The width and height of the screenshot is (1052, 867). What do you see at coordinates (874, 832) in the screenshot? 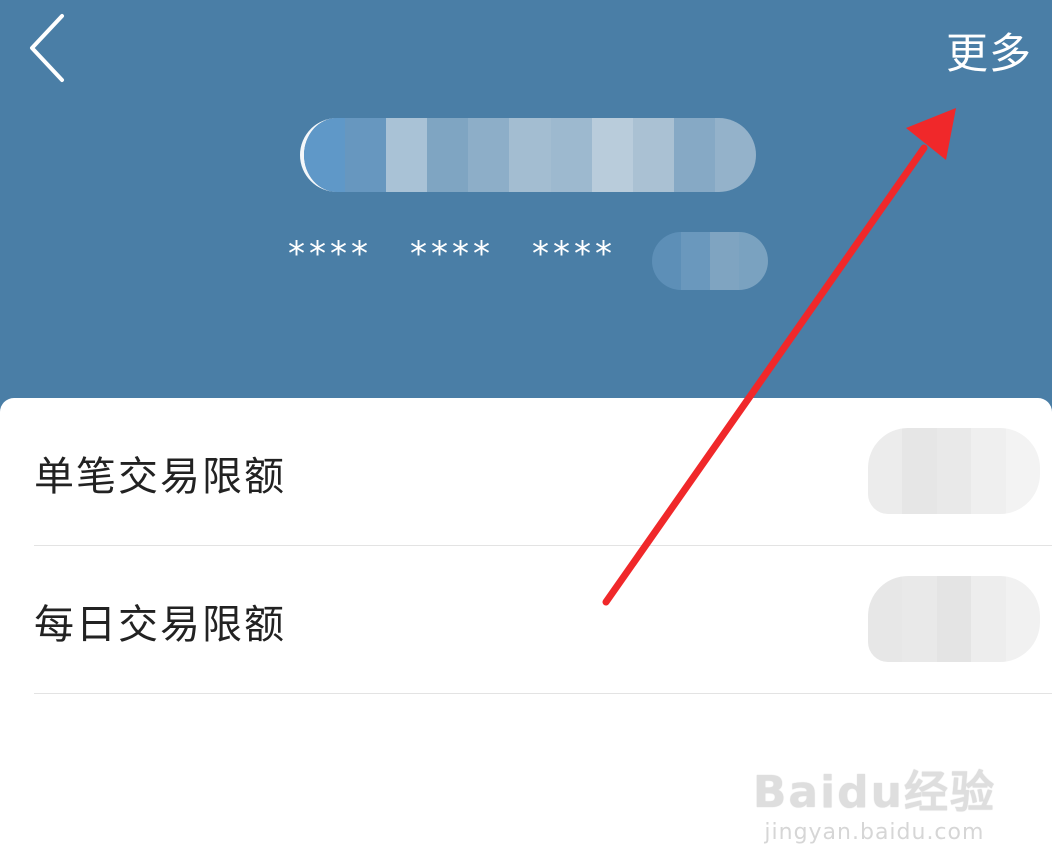
I see `watermark-url: jingyan.baidu.com` at bounding box center [874, 832].